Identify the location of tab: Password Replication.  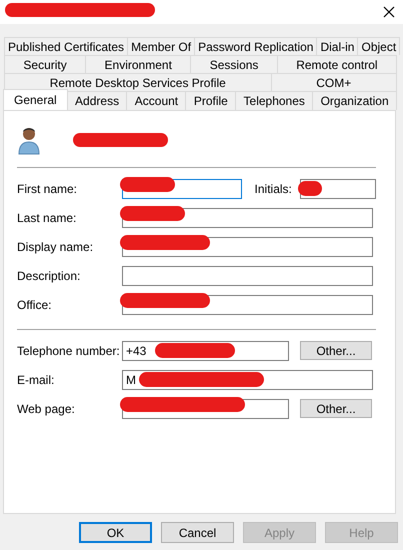
(256, 46).